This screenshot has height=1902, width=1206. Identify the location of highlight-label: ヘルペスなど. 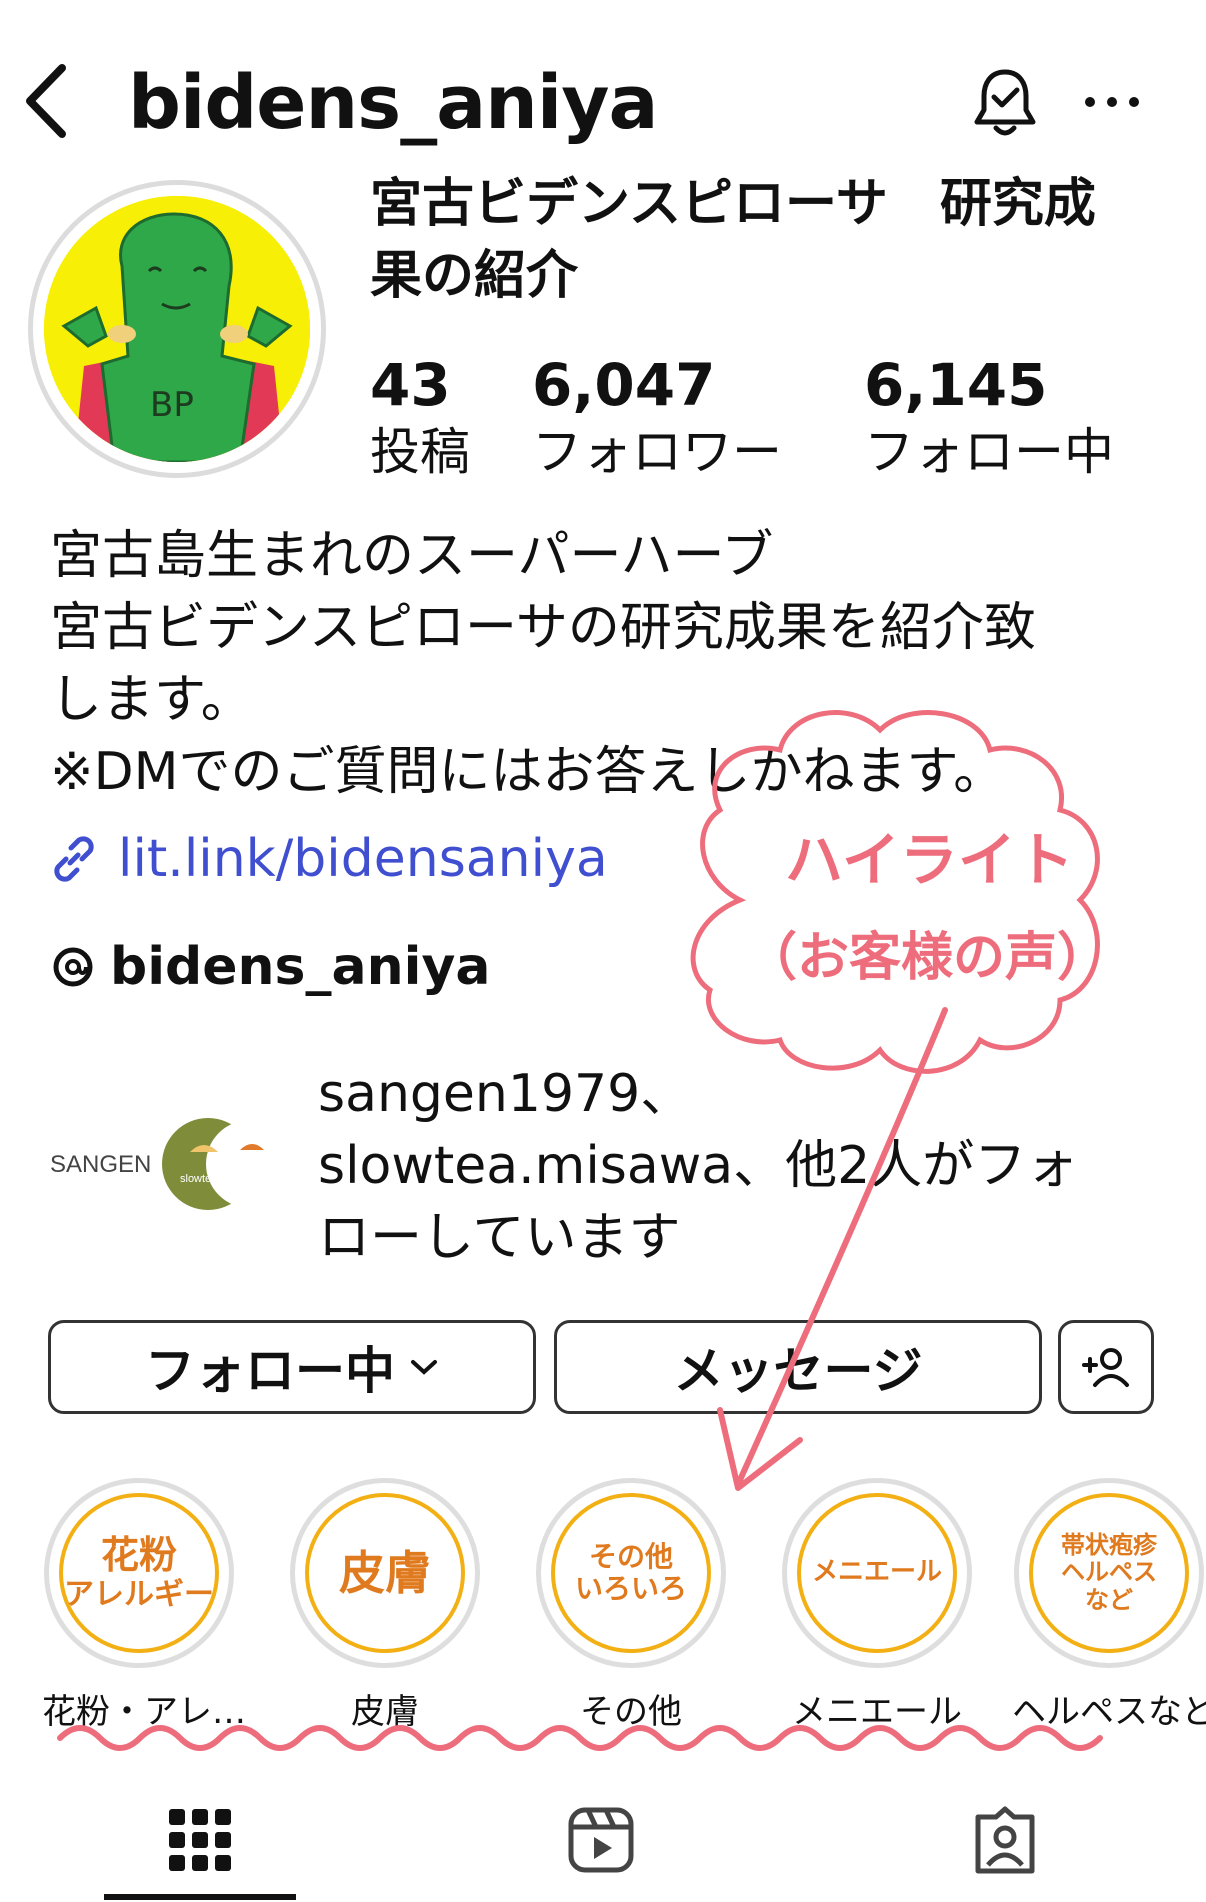
(1109, 1712).